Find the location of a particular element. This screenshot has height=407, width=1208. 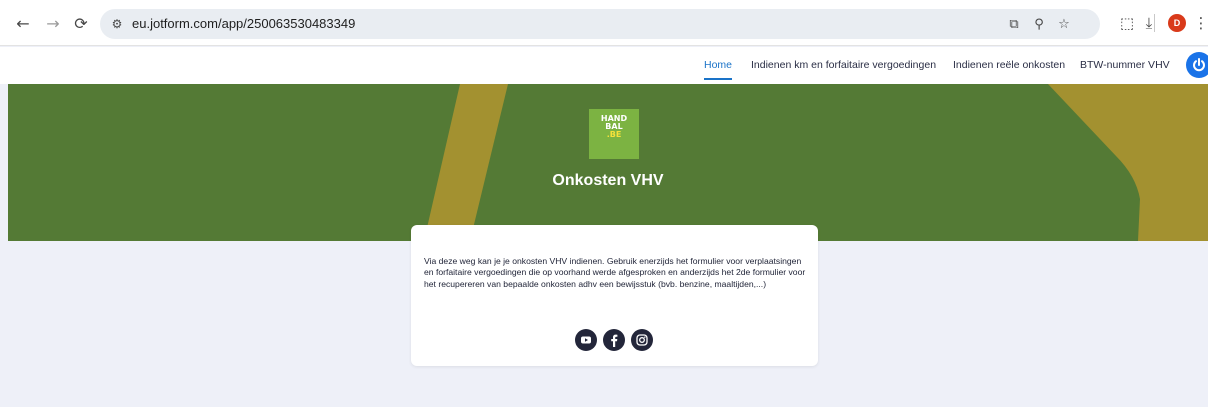

page-title: Onkosten VHV is located at coordinates (608, 180).